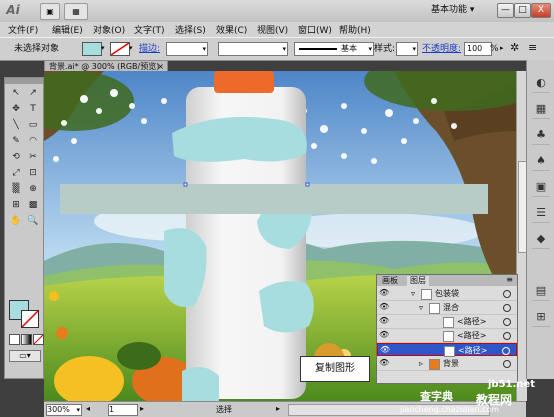 The image size is (554, 417). I want to click on status-menu-icon: ▸, so click(278, 408).